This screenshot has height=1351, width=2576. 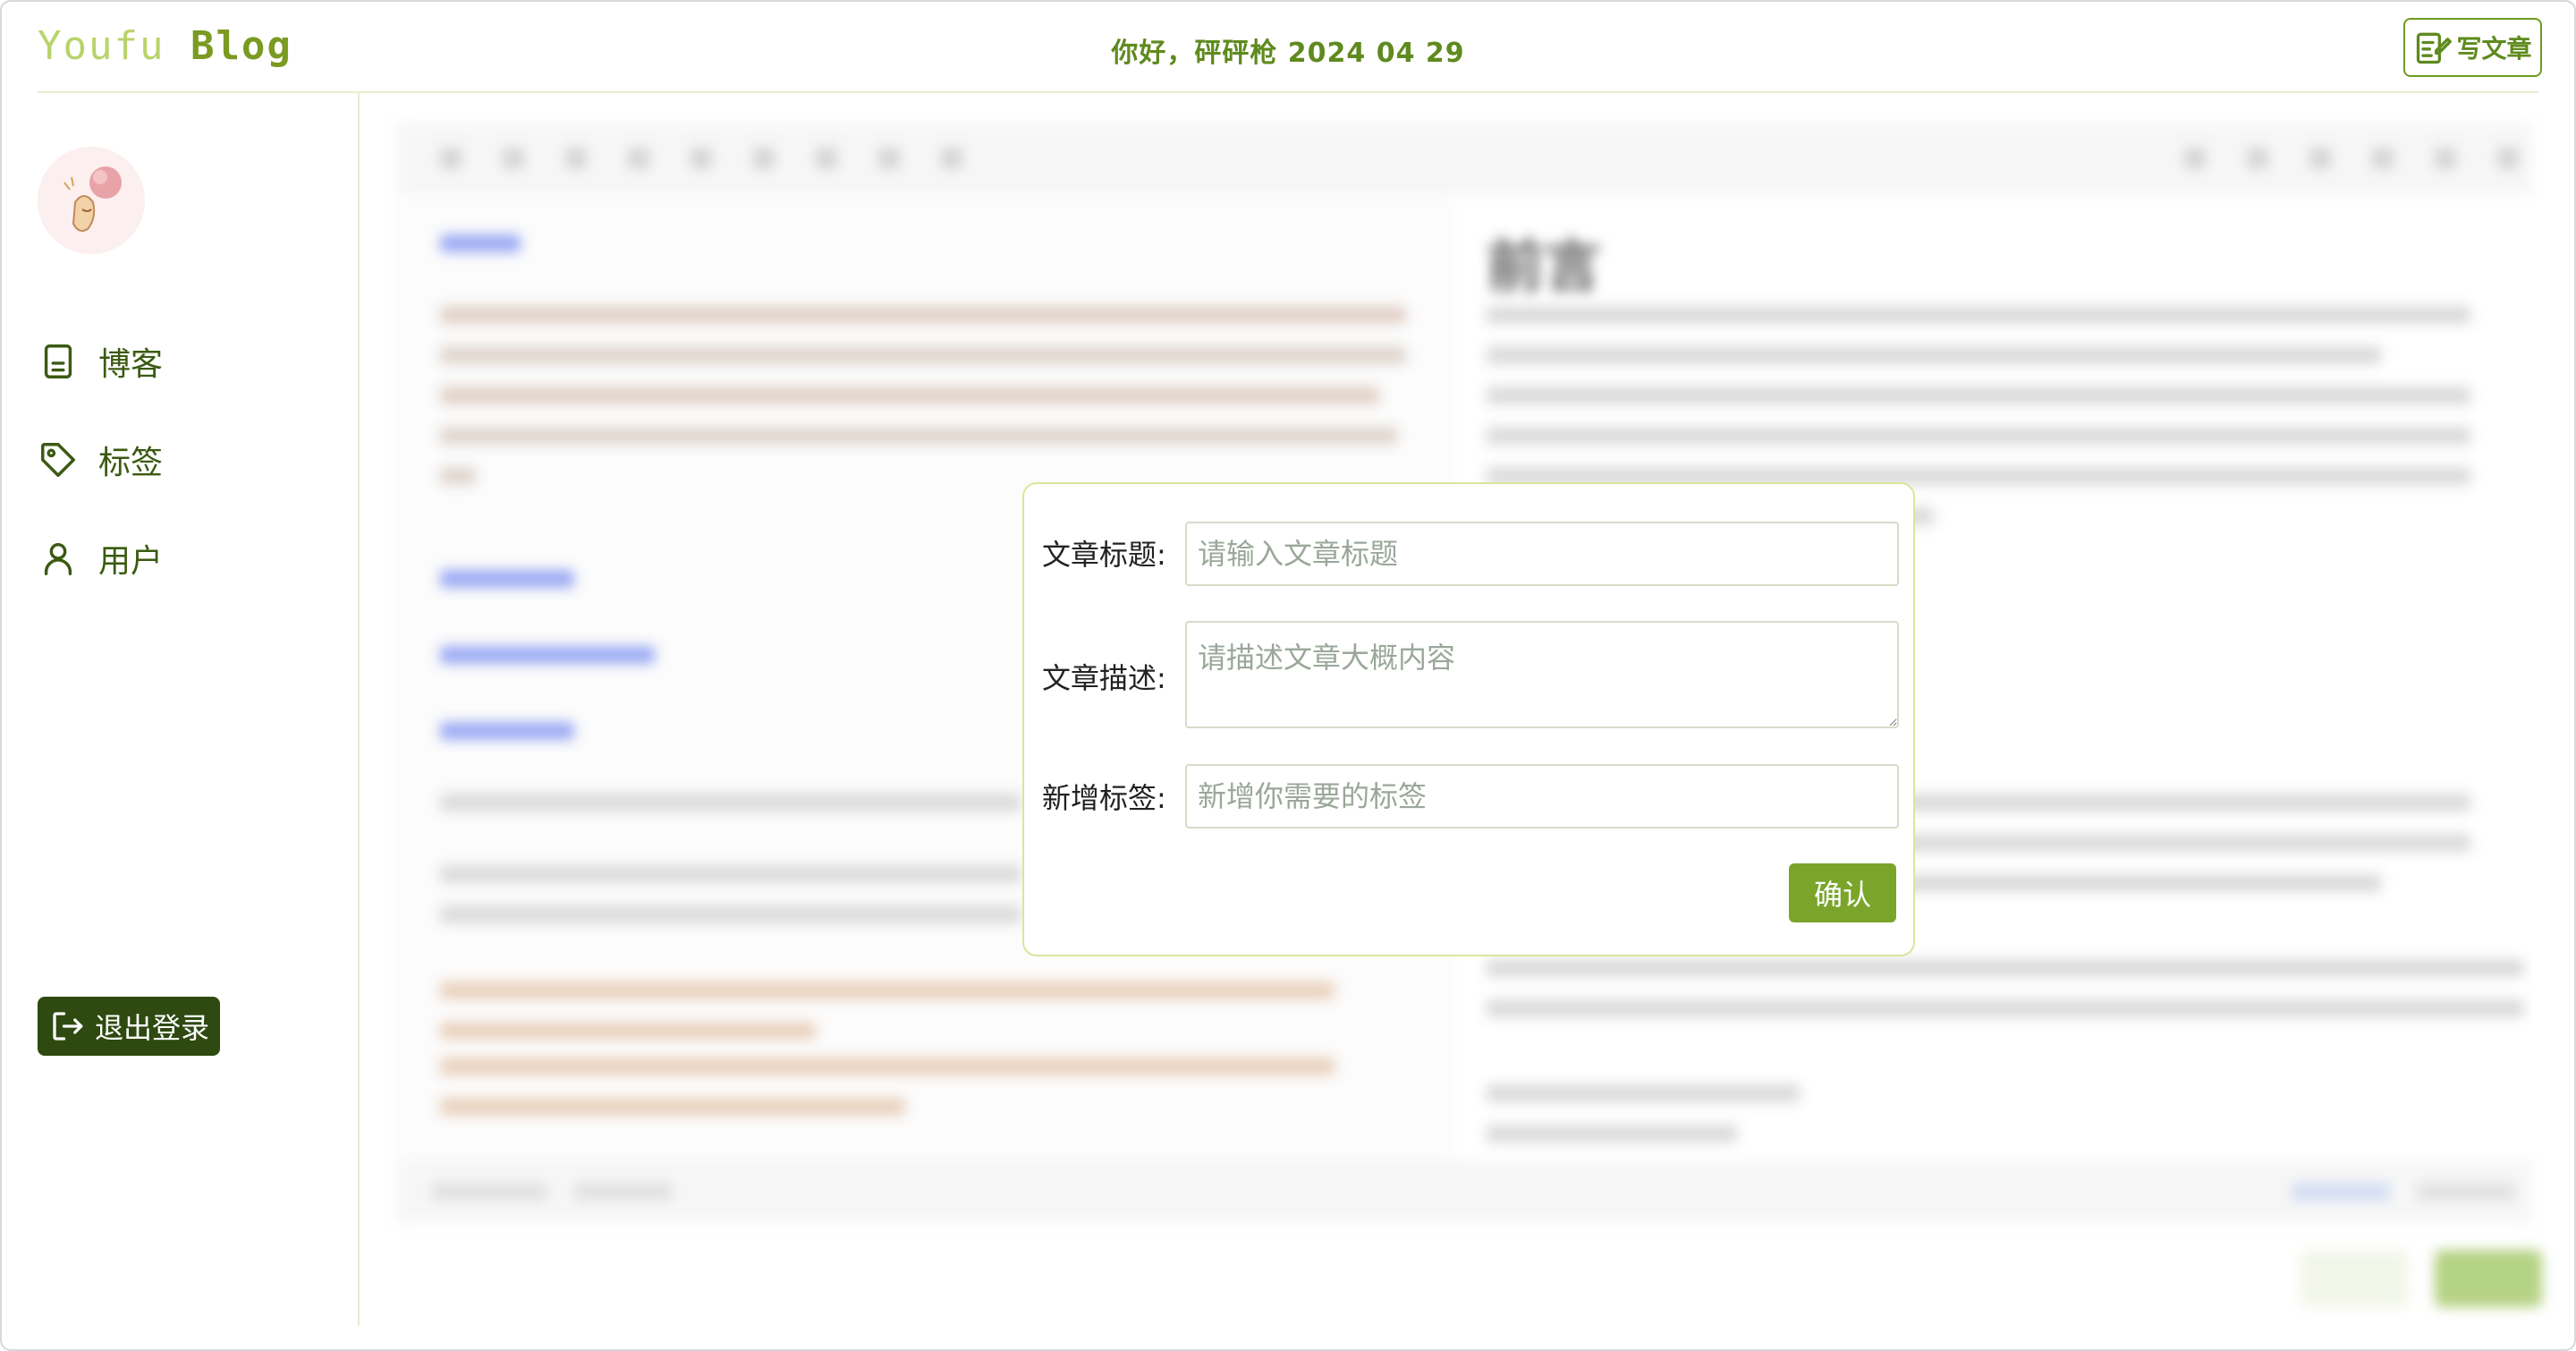 I want to click on editor-toolbar, so click(x=1464, y=158).